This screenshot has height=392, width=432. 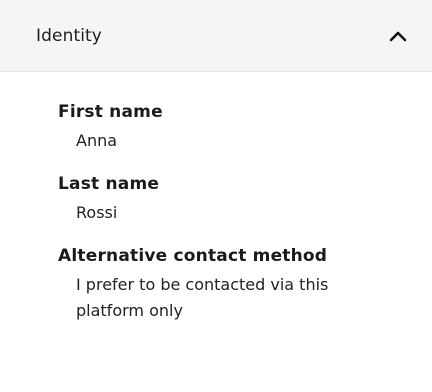 I want to click on field-label: Last name, so click(x=109, y=184).